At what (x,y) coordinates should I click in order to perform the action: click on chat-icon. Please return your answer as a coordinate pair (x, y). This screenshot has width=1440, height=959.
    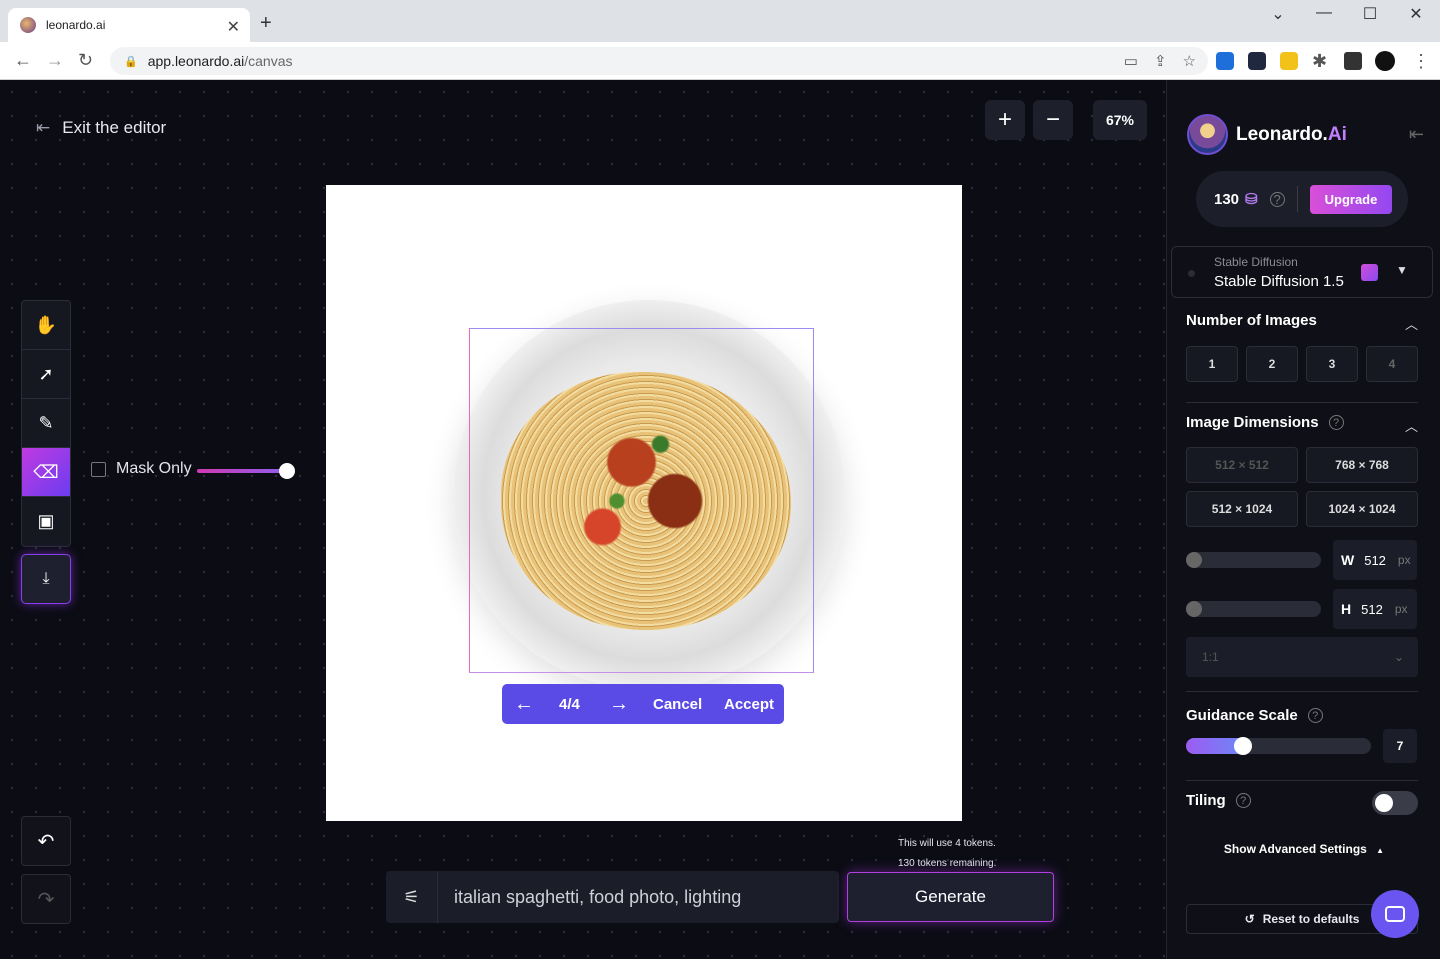
    Looking at the image, I should click on (1395, 914).